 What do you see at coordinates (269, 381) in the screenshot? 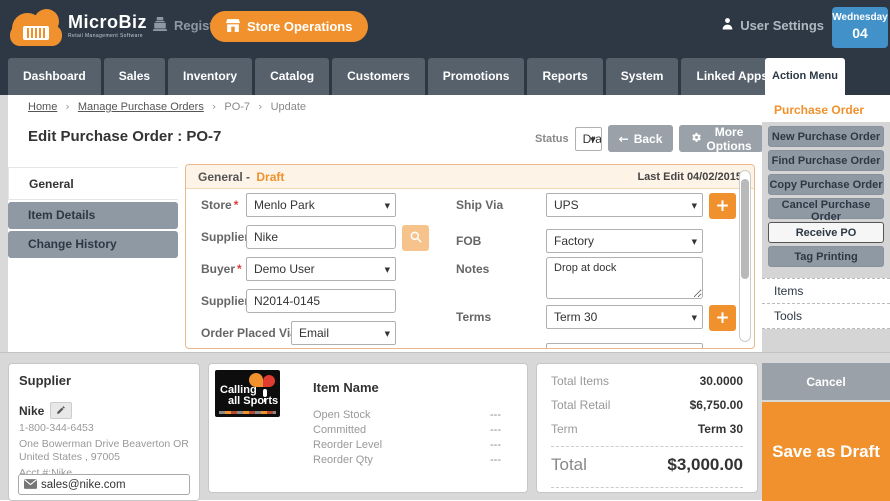
I see `logo-red-bubble` at bounding box center [269, 381].